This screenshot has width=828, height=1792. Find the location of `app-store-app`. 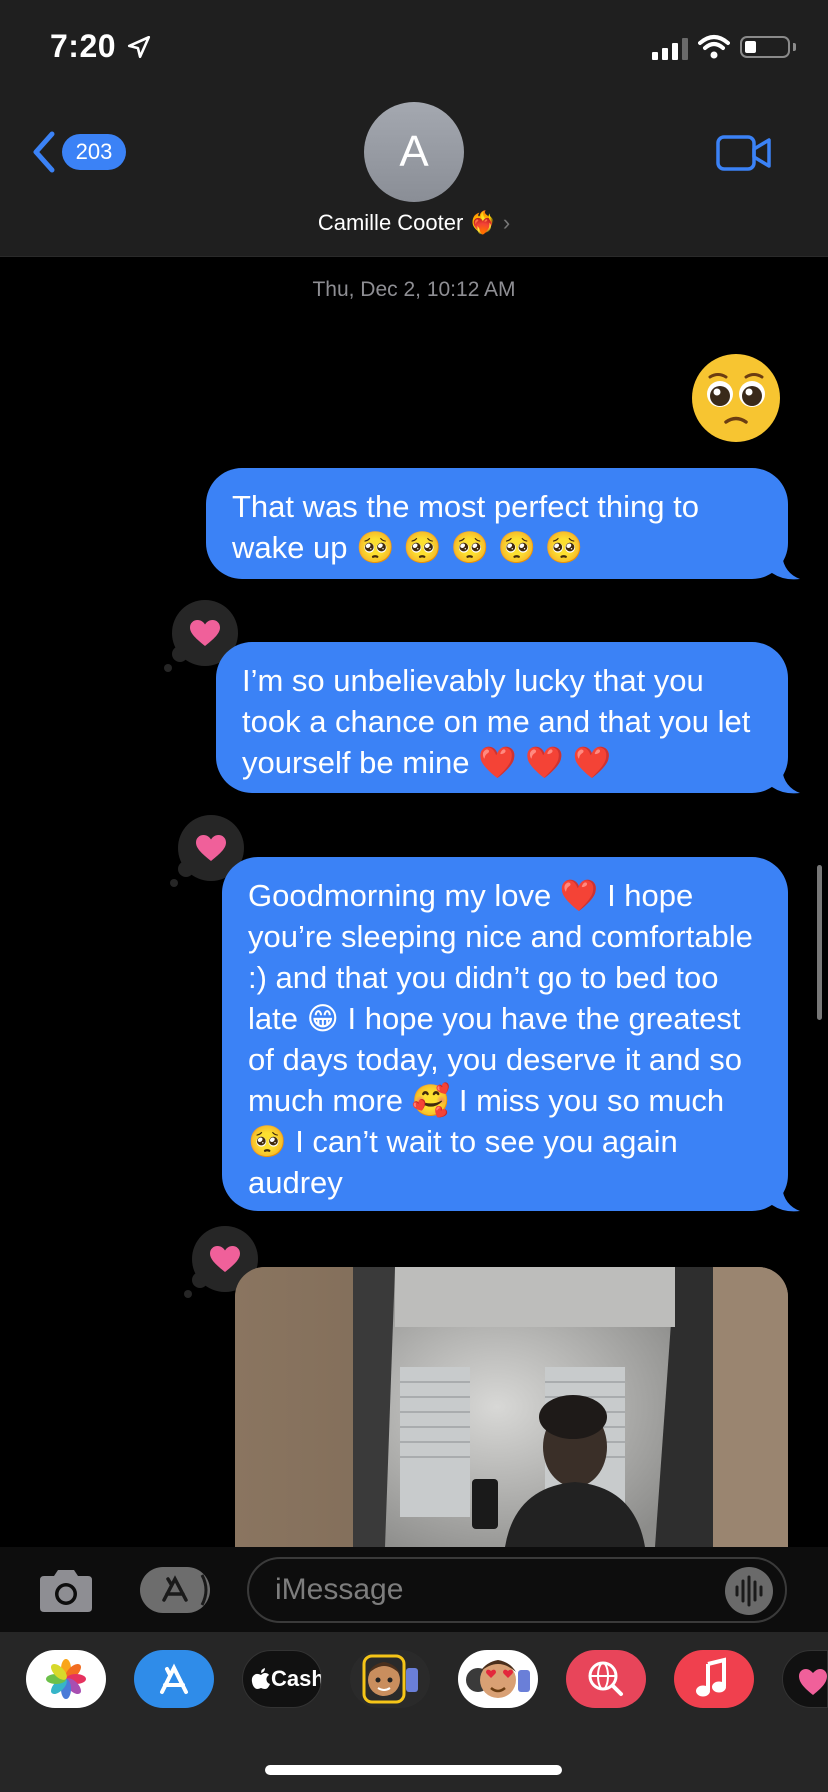

app-store-app is located at coordinates (174, 1679).